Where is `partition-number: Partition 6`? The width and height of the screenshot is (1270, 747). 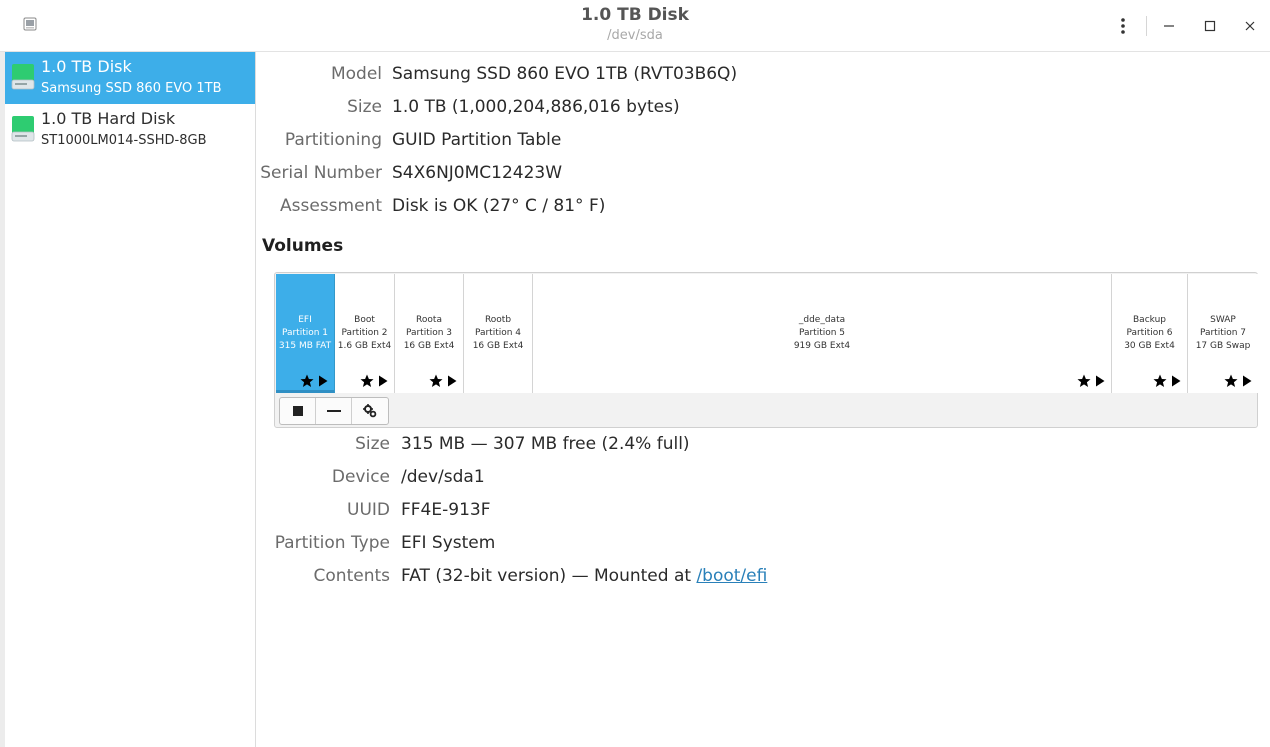
partition-number: Partition 6 is located at coordinates (1149, 333).